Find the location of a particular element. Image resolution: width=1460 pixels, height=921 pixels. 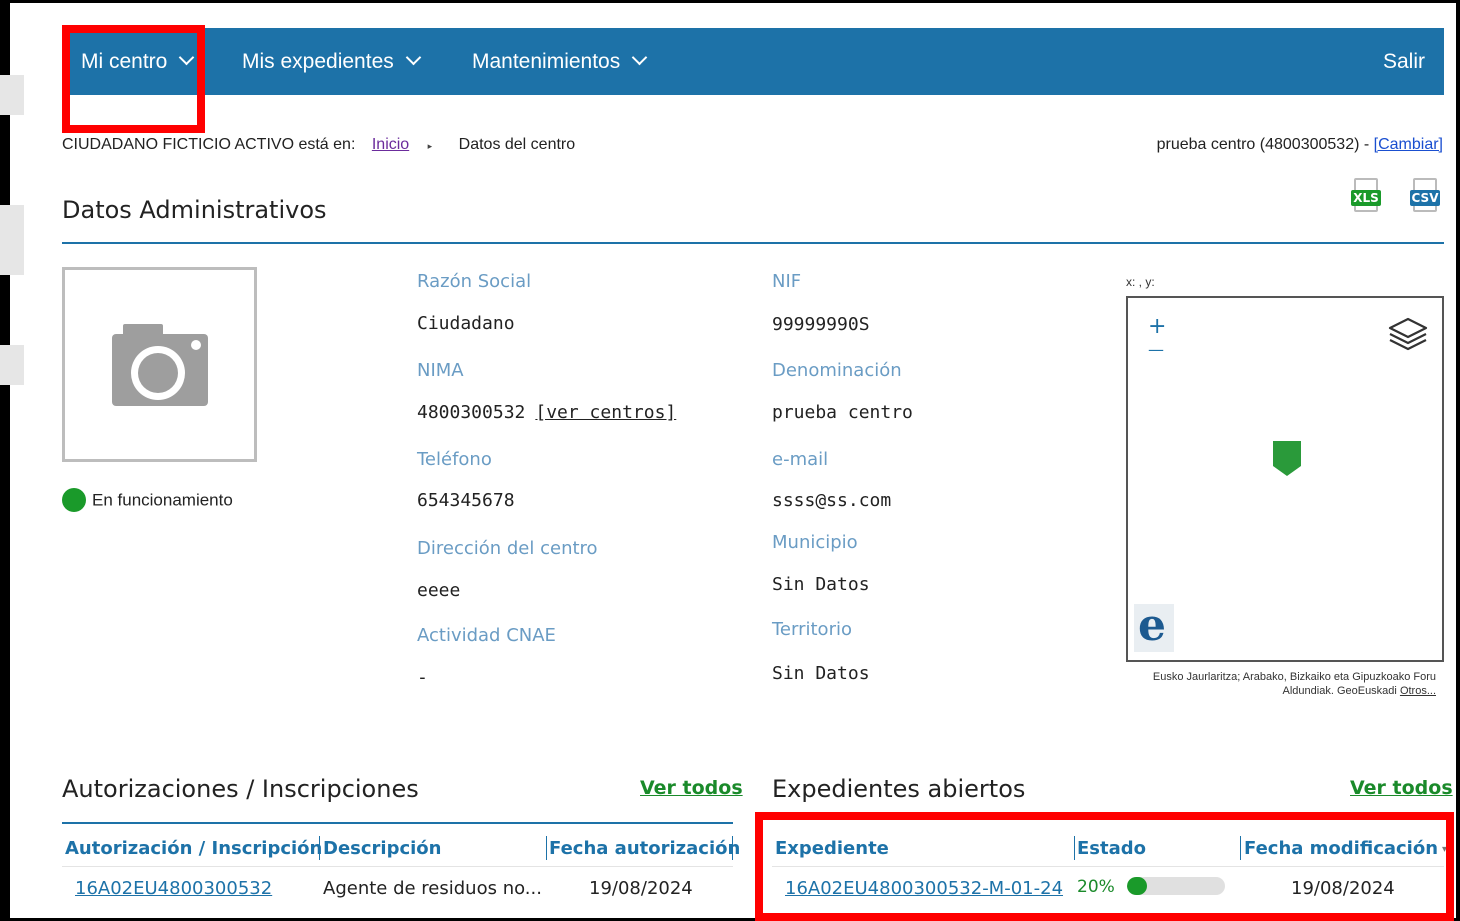

datos-administrativos-title: Datos Administrativos is located at coordinates (194, 210).